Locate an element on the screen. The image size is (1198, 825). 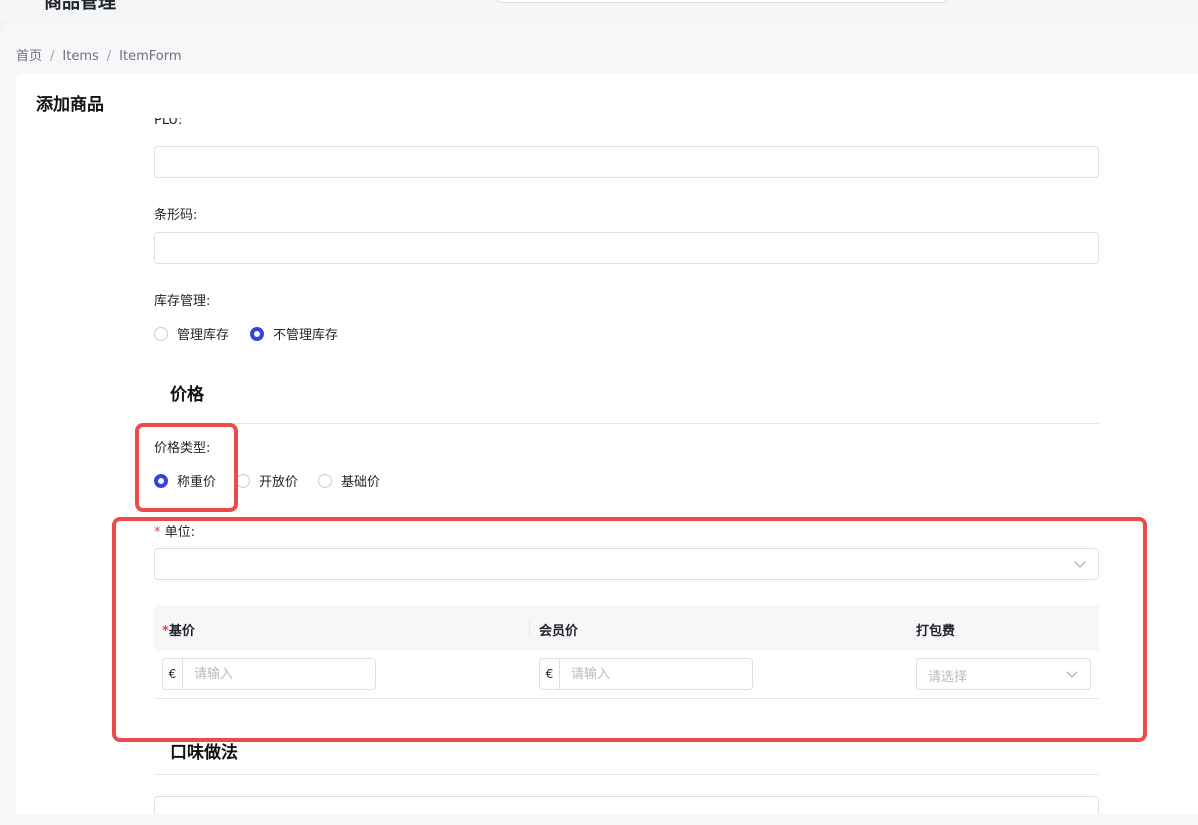
plu-input is located at coordinates (626, 162).